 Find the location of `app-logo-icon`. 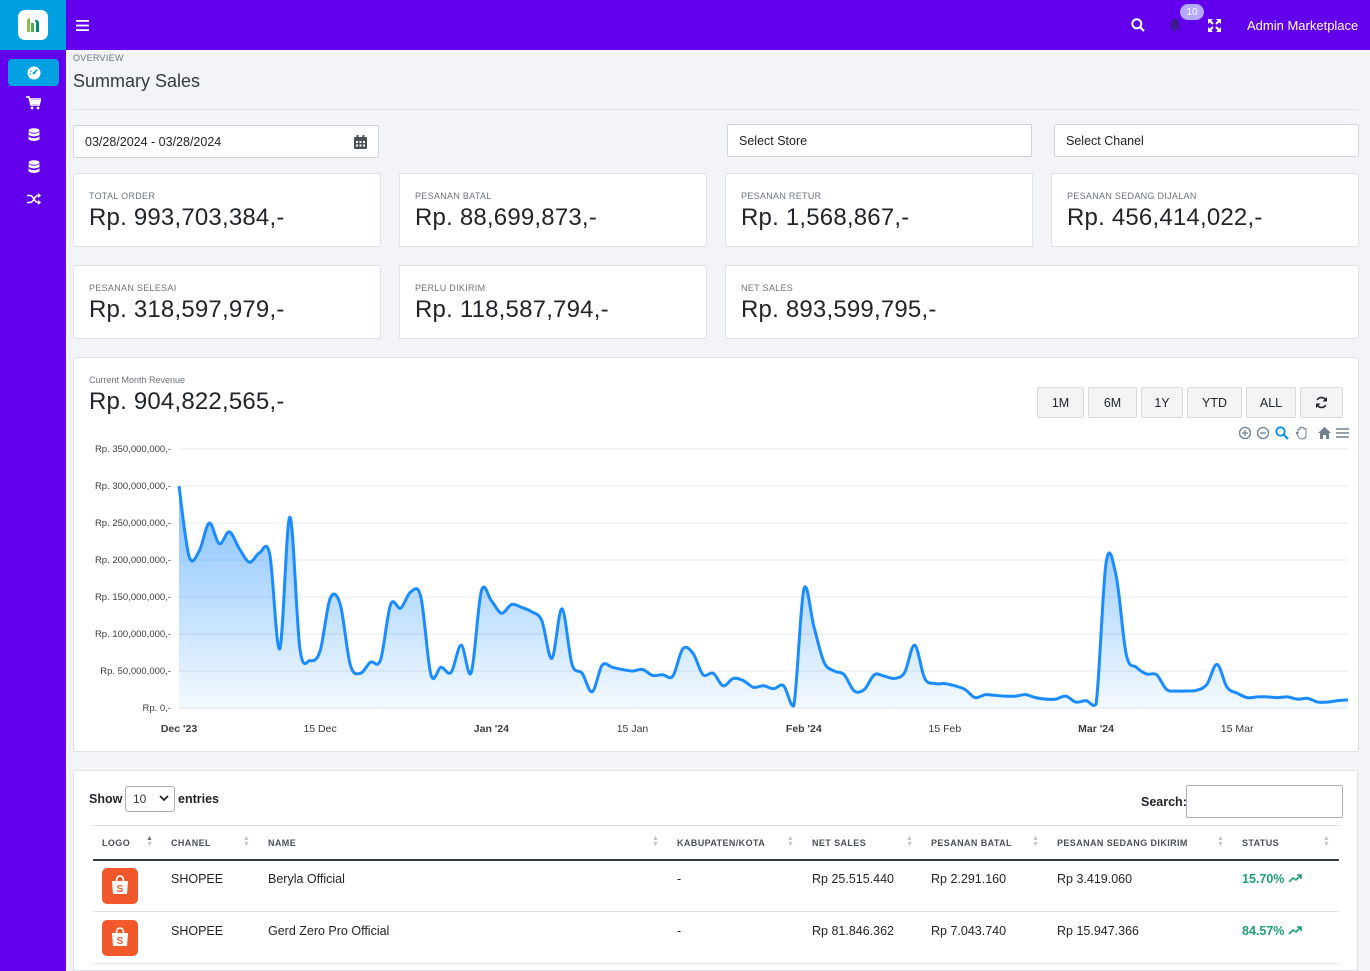

app-logo-icon is located at coordinates (33, 25).